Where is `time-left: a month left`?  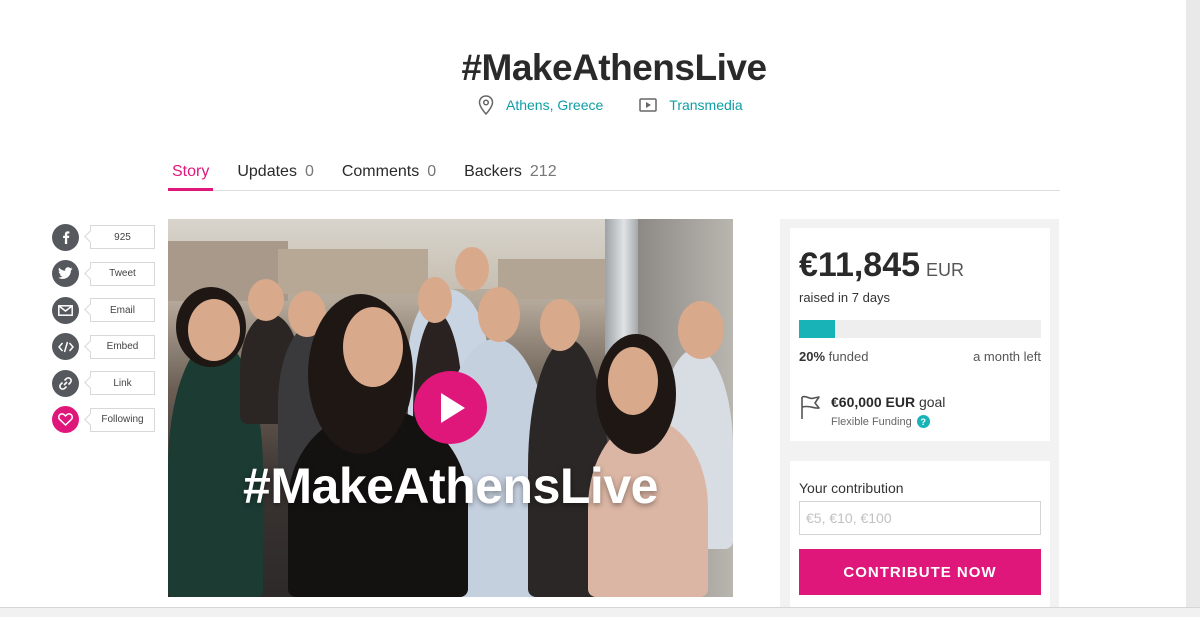 time-left: a month left is located at coordinates (1007, 356).